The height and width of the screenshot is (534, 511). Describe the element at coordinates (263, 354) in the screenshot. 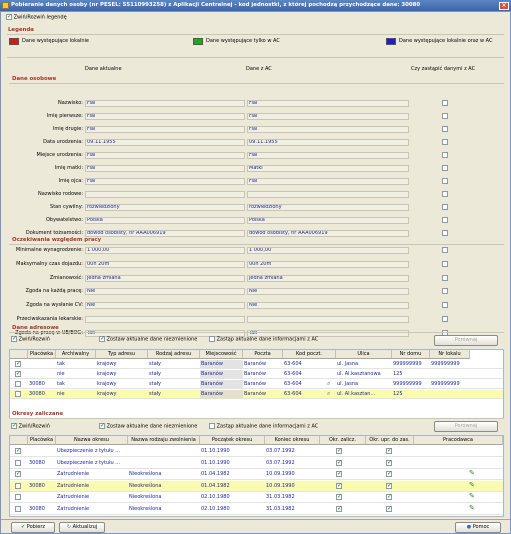

I see `column-header: Poczta` at that location.